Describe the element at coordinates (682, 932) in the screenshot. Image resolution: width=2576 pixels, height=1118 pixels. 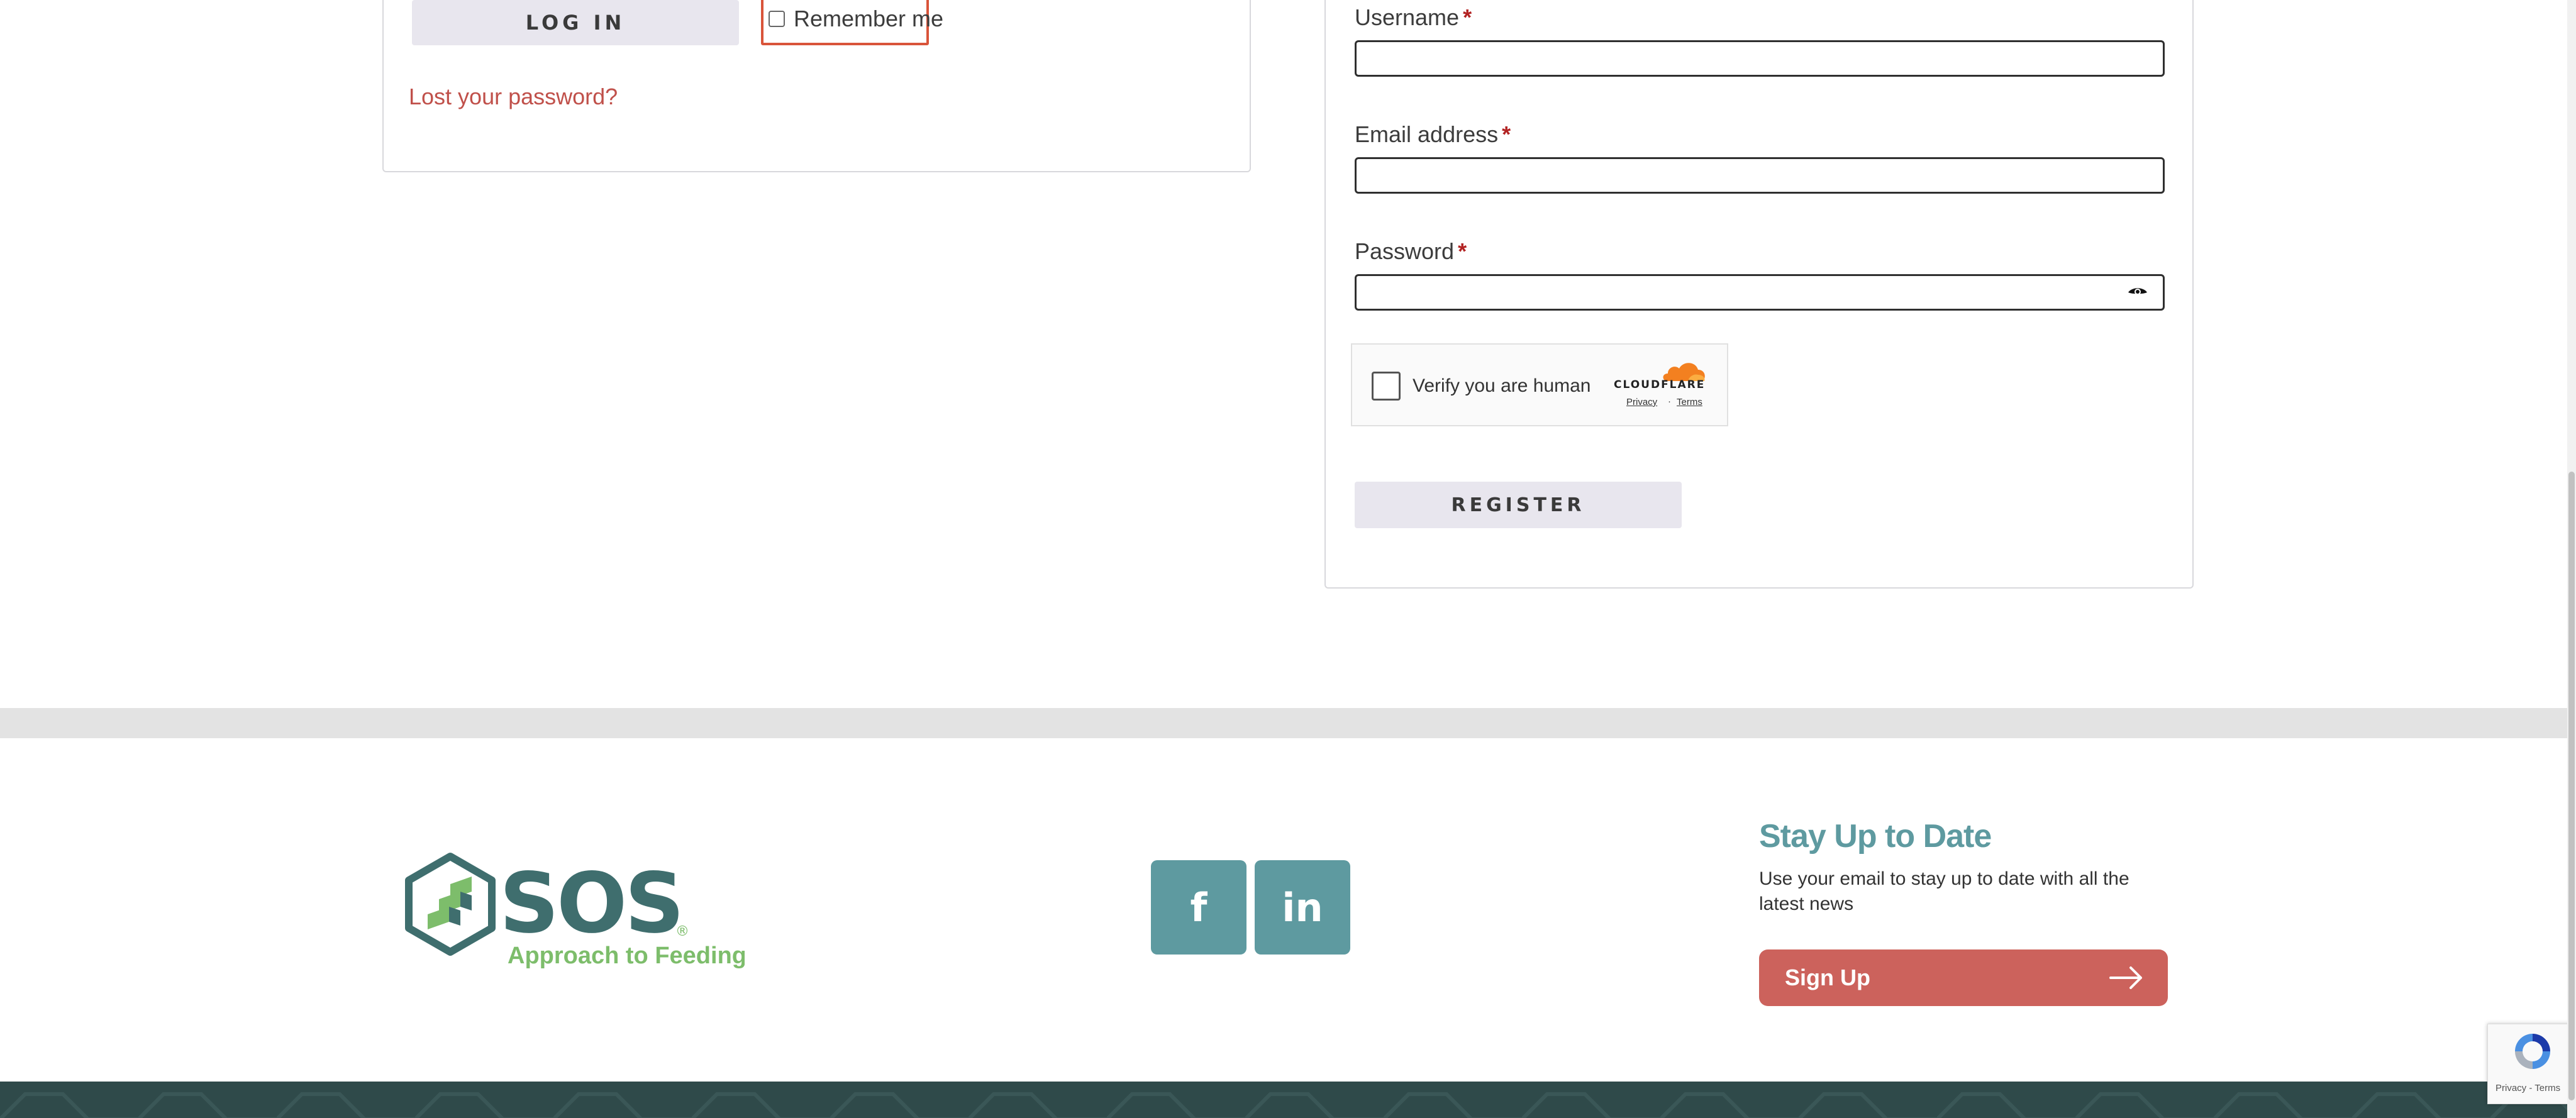
I see `logo-registered-mark: ®` at that location.